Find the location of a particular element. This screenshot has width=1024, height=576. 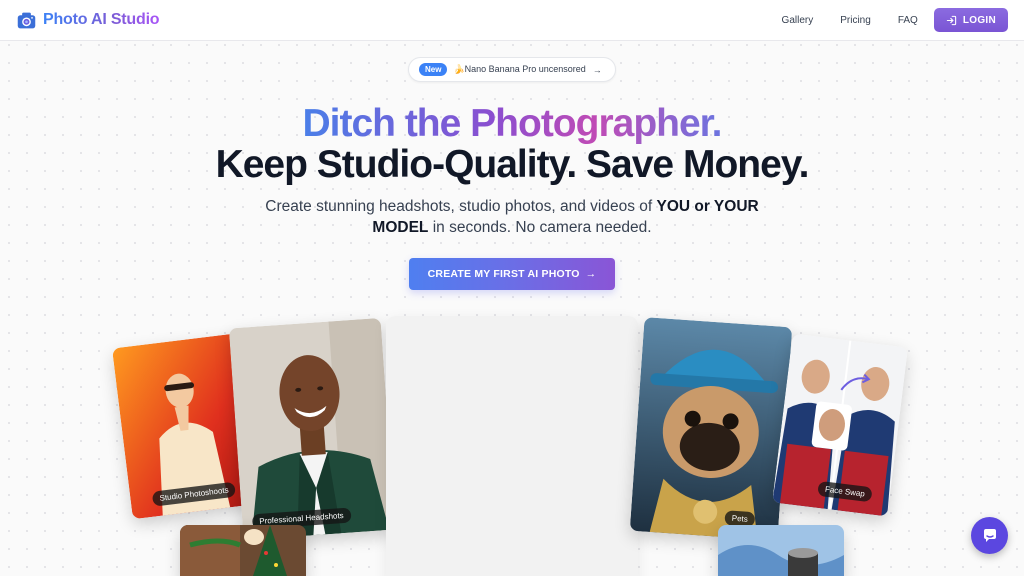

headshot-image is located at coordinates (312, 429).